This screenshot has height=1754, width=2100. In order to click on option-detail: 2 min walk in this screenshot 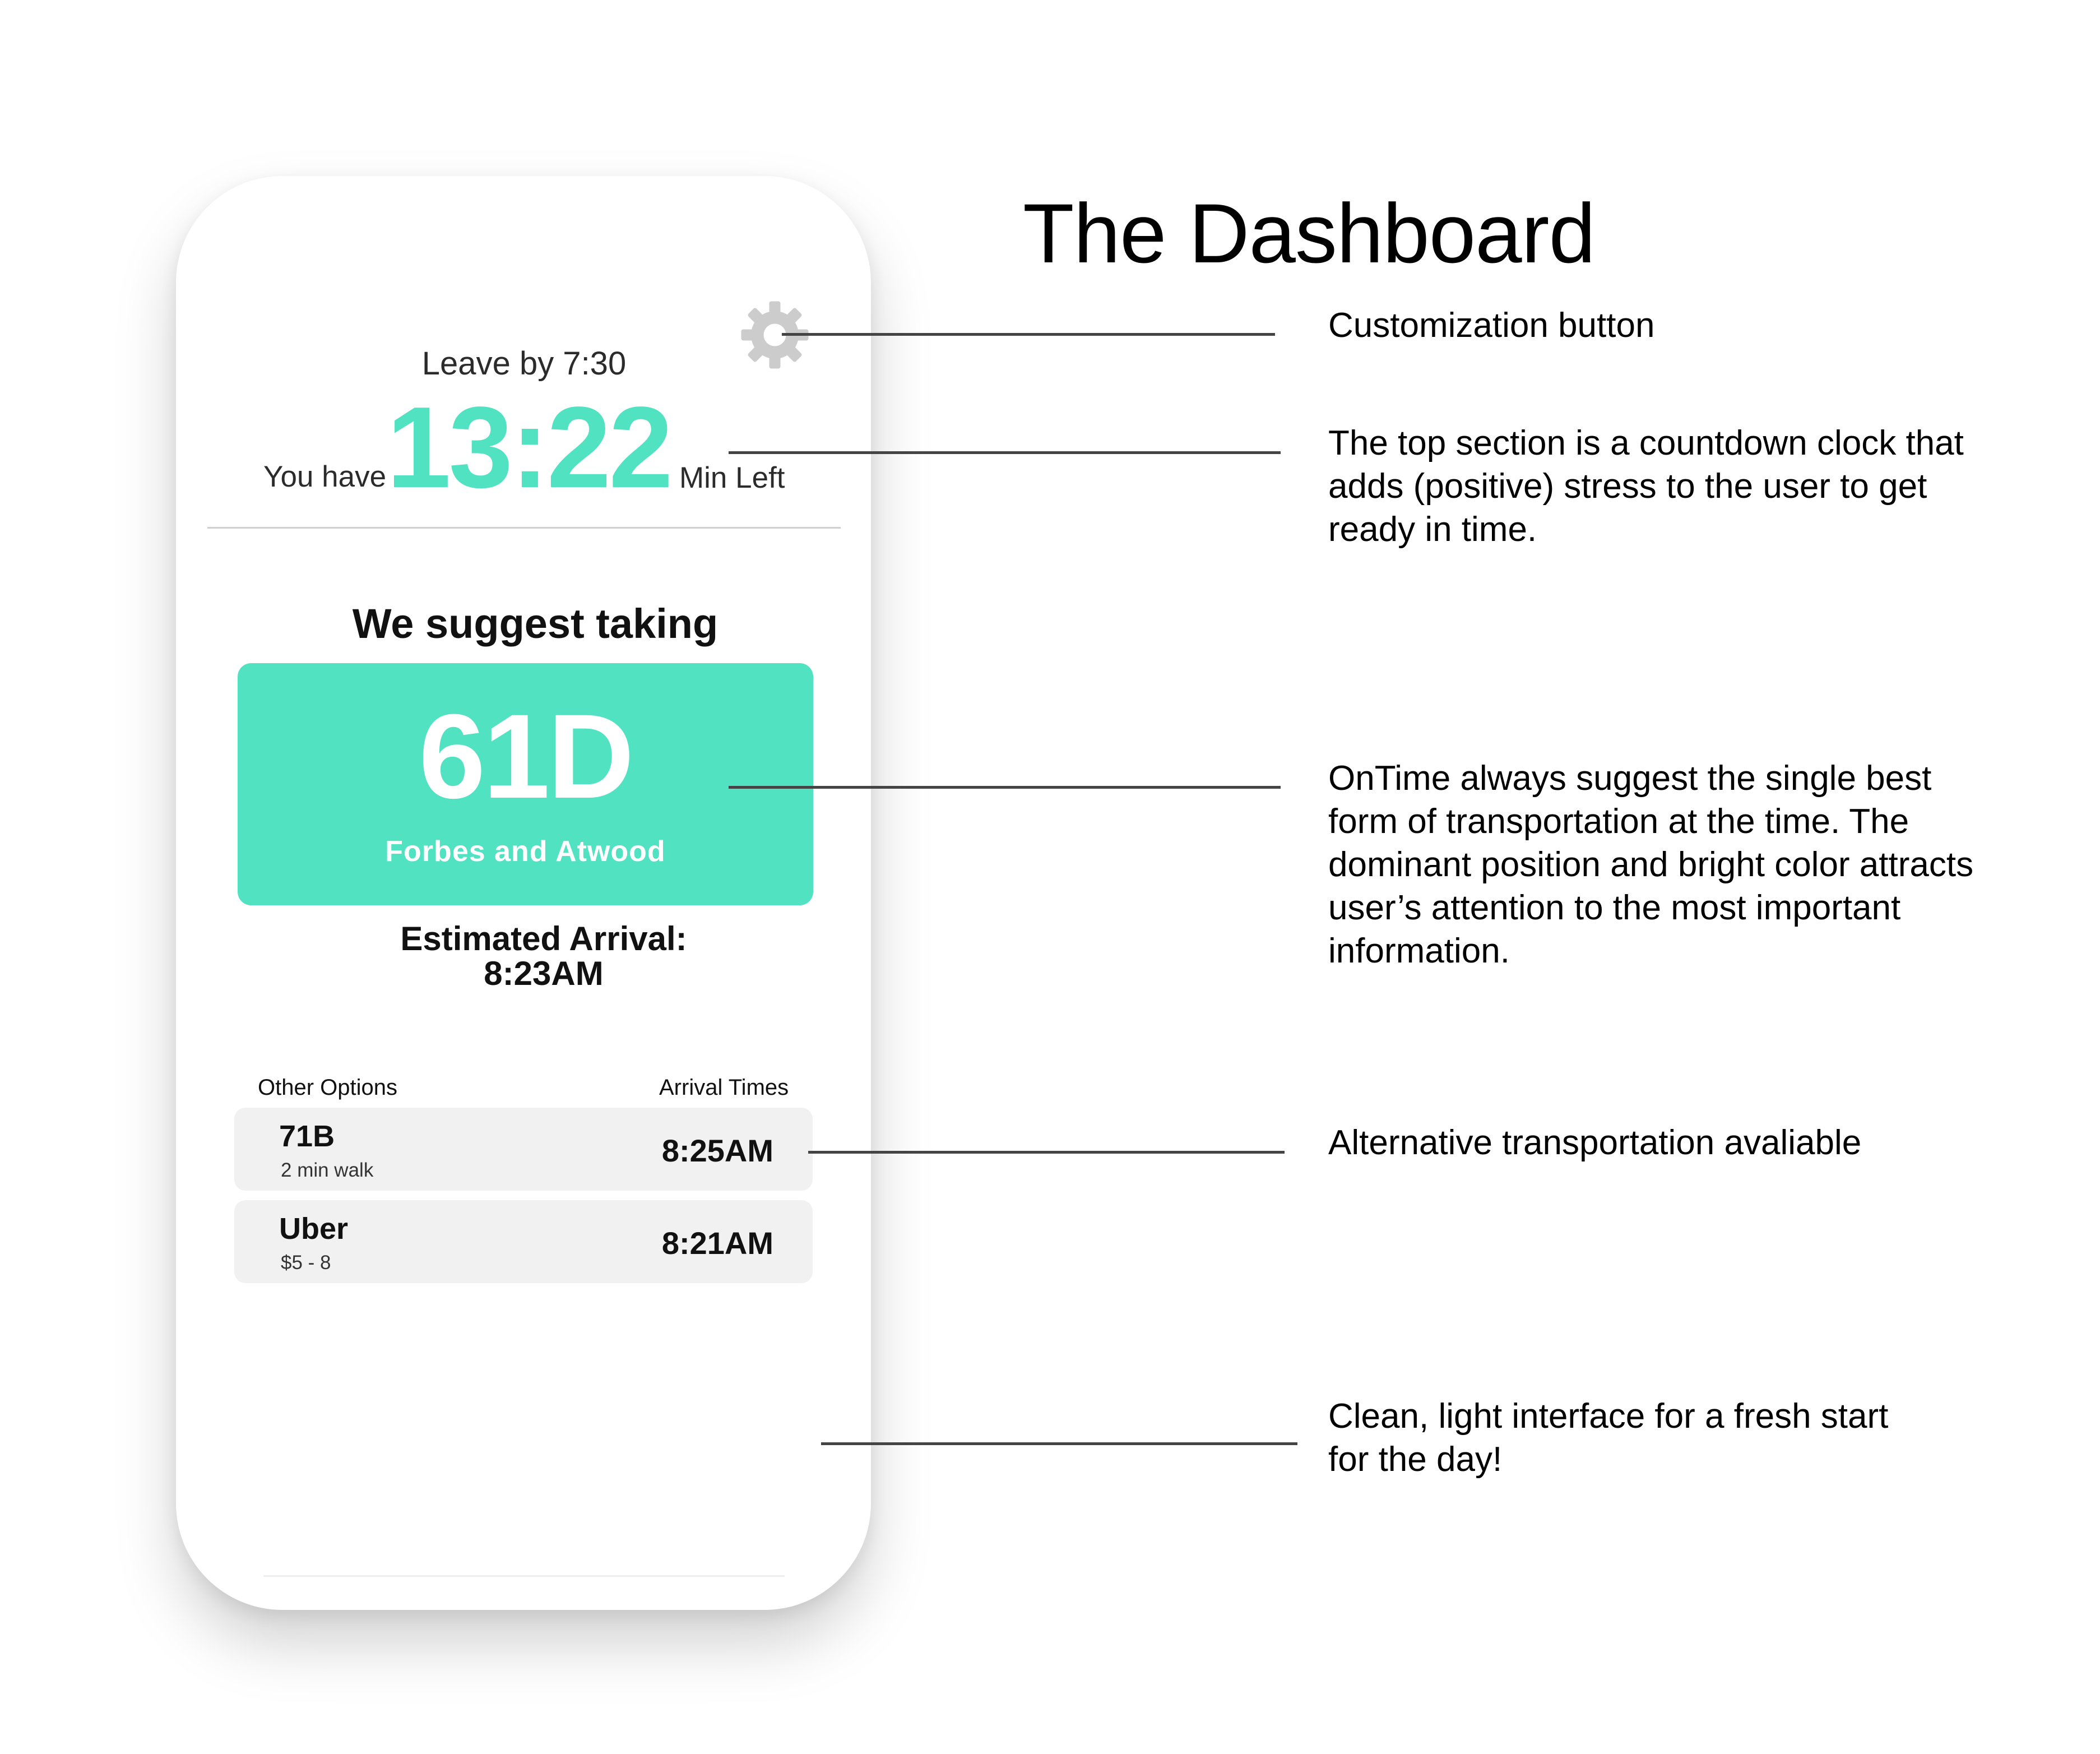, I will do `click(327, 1170)`.